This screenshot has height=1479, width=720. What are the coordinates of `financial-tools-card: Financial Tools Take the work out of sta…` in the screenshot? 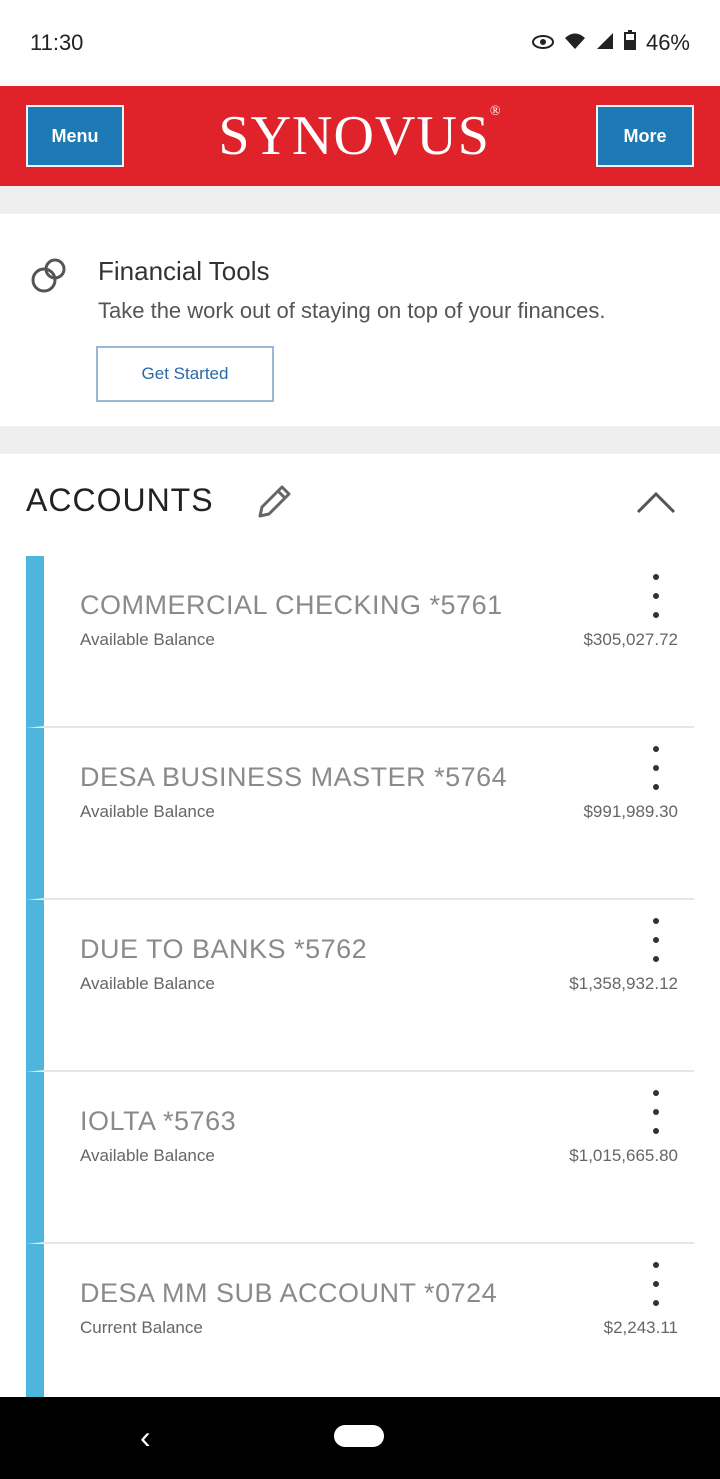 It's located at (360, 320).